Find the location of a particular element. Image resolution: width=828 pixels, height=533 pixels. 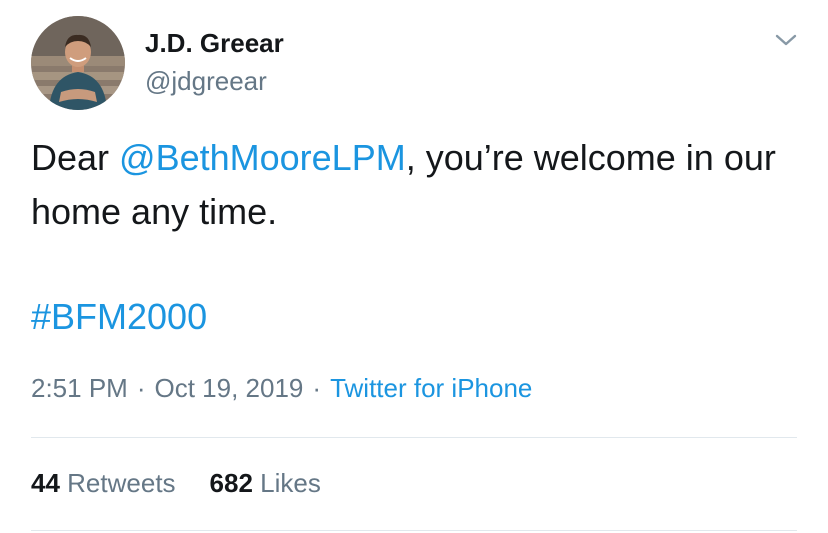

chevron-down-icon is located at coordinates (786, 40).